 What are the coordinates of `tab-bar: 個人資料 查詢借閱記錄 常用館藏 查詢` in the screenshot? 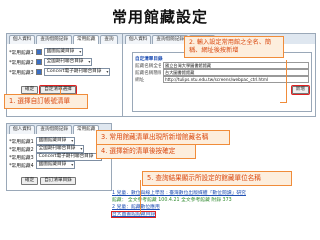 It's located at (70, 39).